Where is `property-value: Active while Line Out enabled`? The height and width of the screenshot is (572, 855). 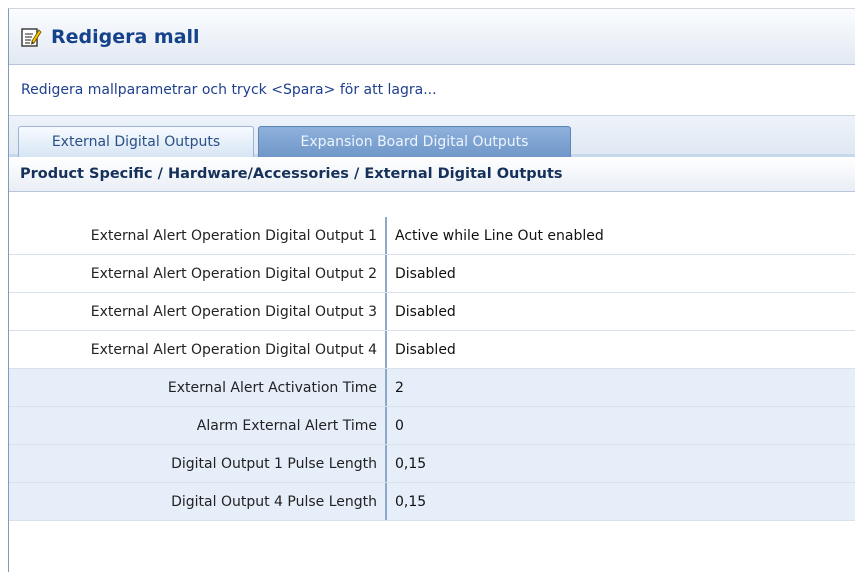
property-value: Active while Line Out enabled is located at coordinates (621, 235).